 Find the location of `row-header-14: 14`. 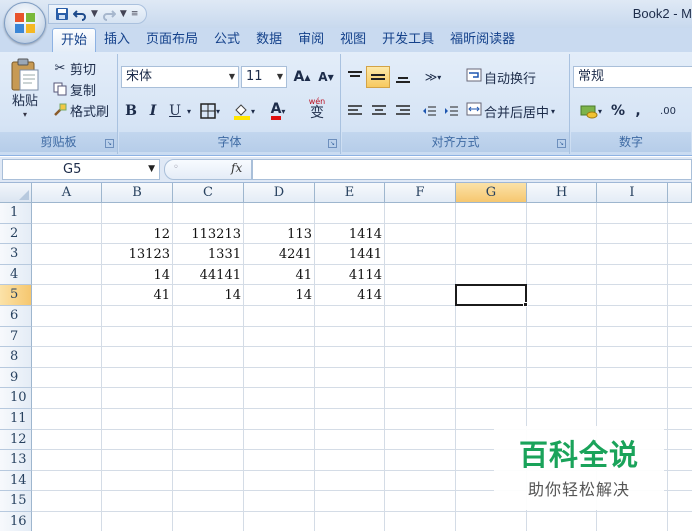

row-header-14: 14 is located at coordinates (16, 481).